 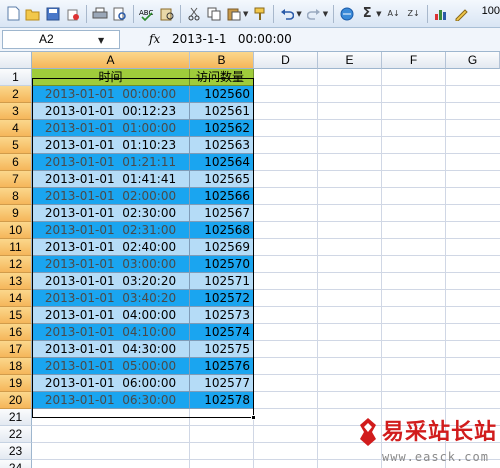 I want to click on copy-icon, so click(x=214, y=14).